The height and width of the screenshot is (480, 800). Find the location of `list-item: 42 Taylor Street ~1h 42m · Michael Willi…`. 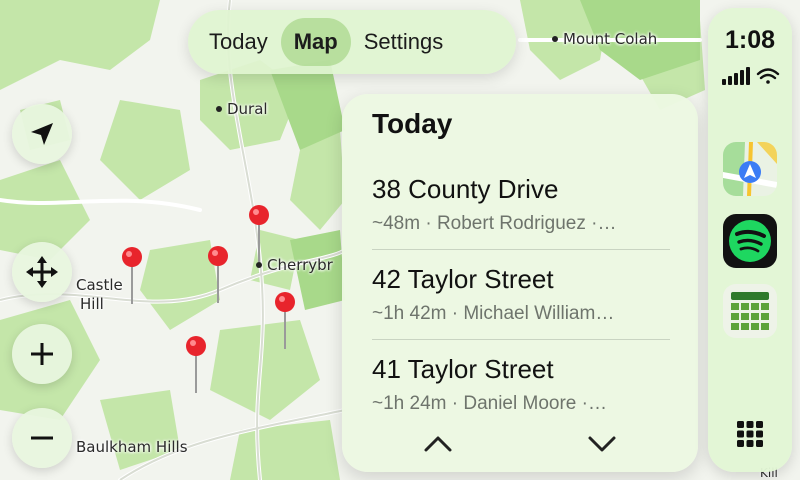

list-item: 42 Taylor Street ~1h 42m · Michael Willi… is located at coordinates (522, 294).